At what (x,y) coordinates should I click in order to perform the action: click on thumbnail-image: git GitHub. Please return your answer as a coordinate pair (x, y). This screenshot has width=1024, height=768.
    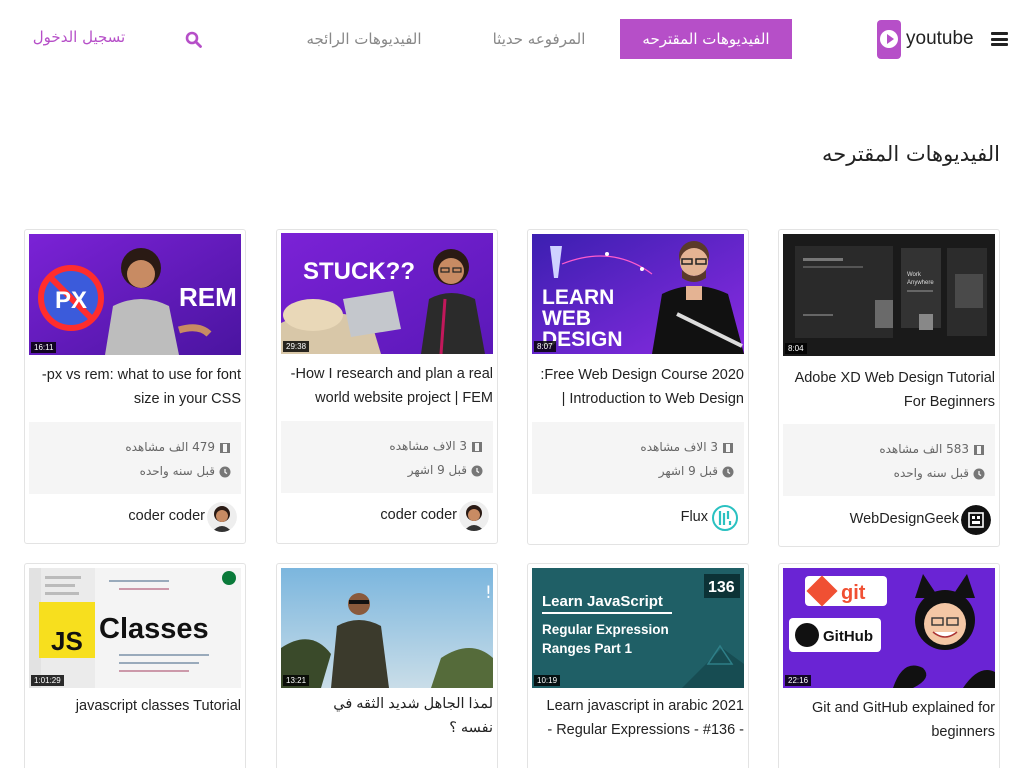
    Looking at the image, I should click on (889, 628).